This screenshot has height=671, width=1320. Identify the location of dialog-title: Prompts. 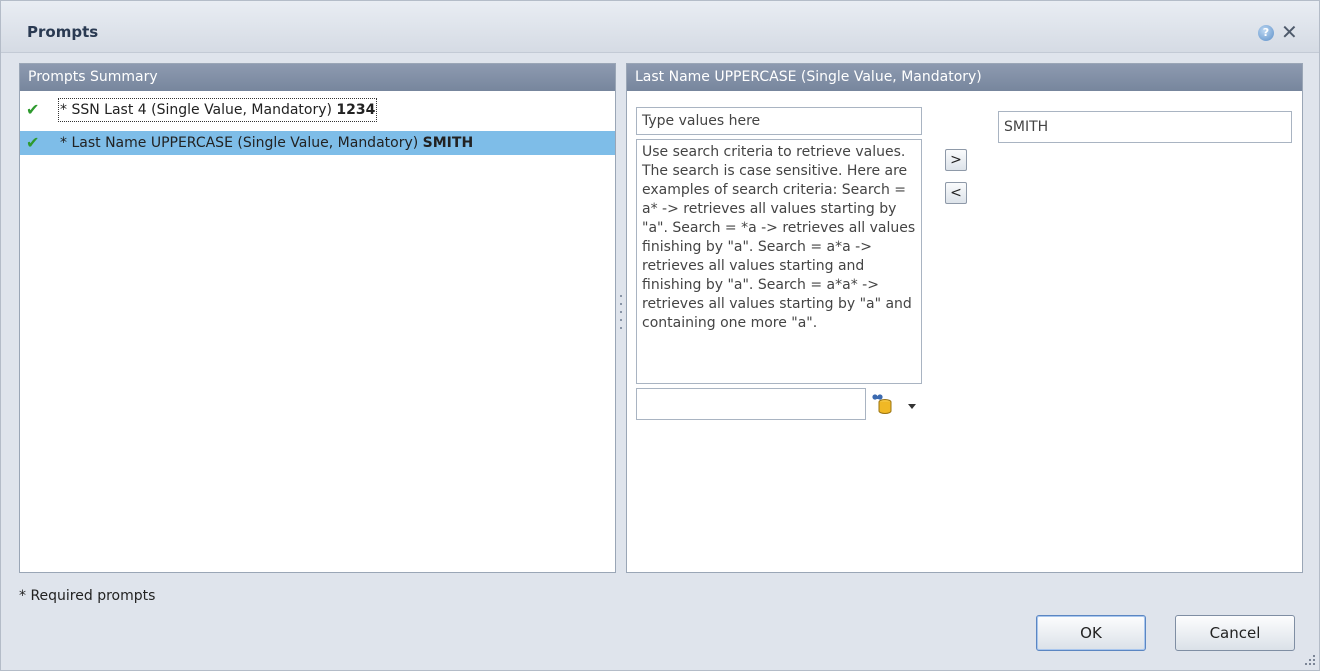
(63, 32).